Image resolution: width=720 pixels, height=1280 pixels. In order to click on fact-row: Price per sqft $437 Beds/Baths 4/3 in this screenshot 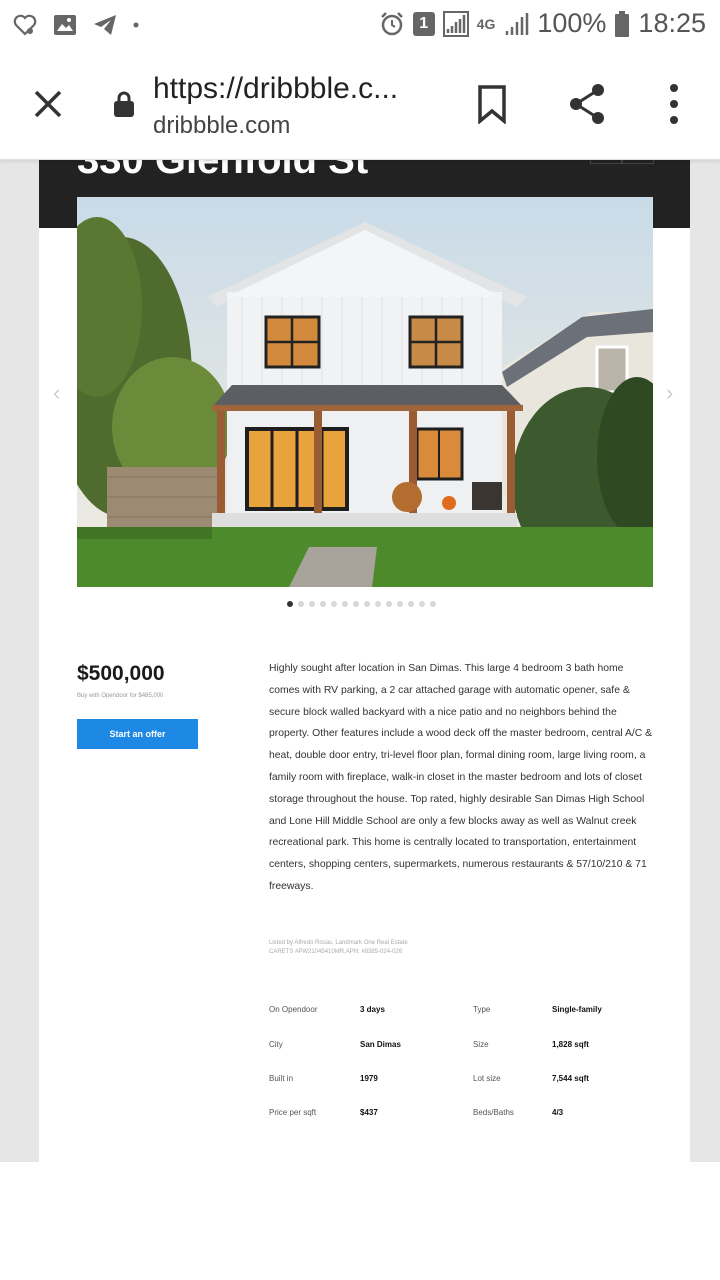, I will do `click(461, 1118)`.